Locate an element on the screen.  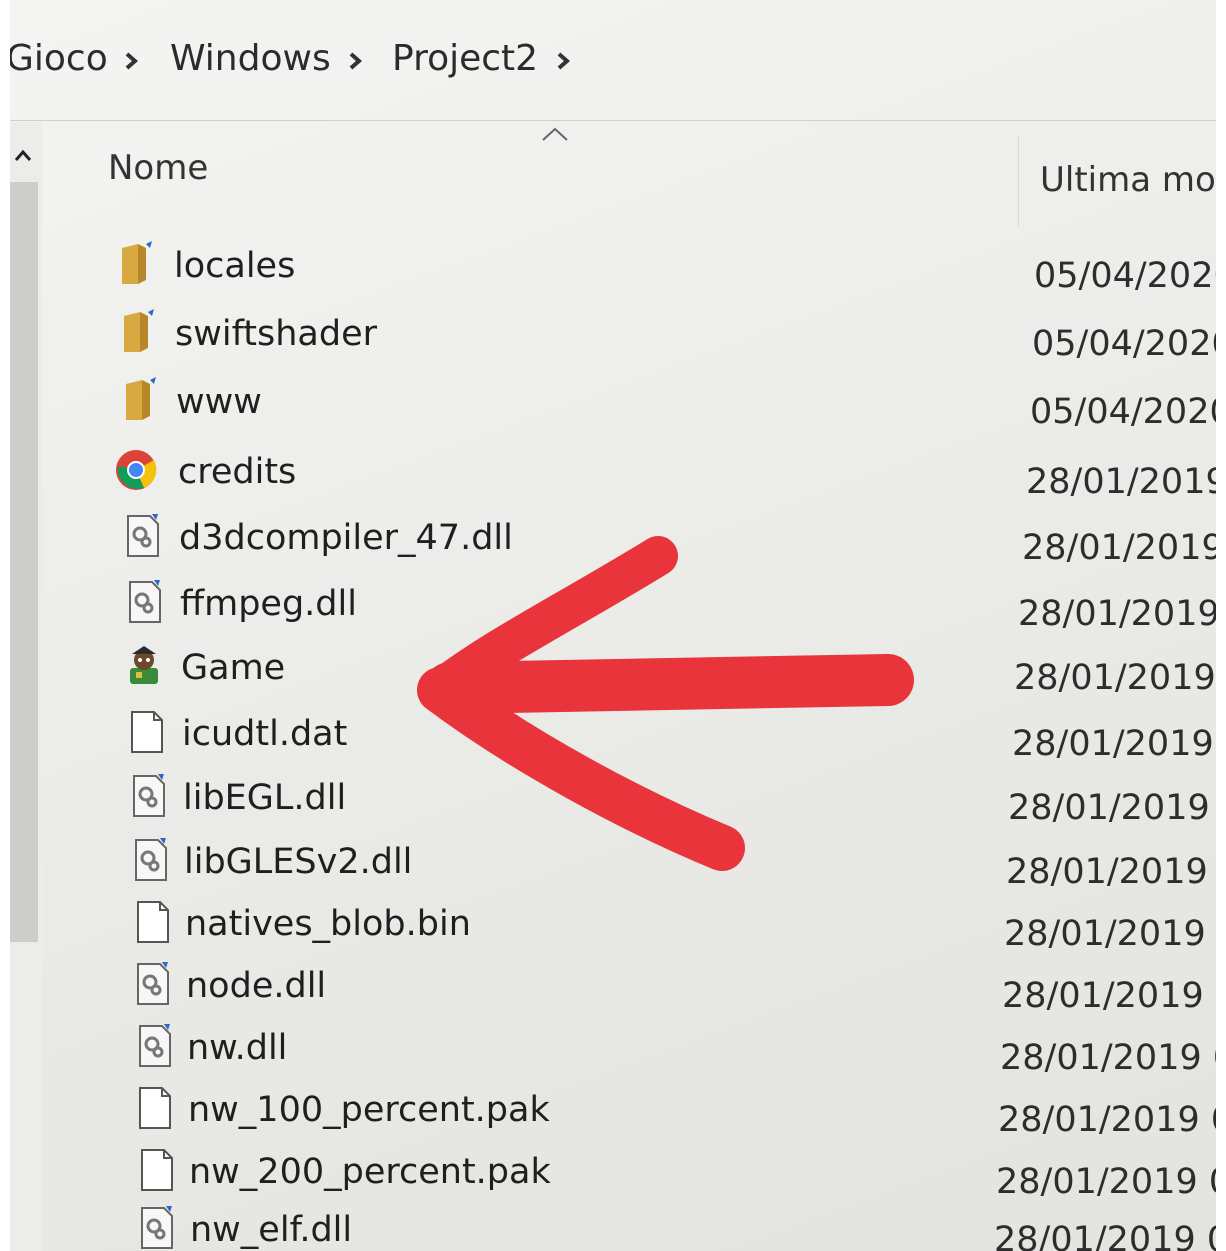
column-header-date-modified: Ultima mo is located at coordinates (1128, 180).